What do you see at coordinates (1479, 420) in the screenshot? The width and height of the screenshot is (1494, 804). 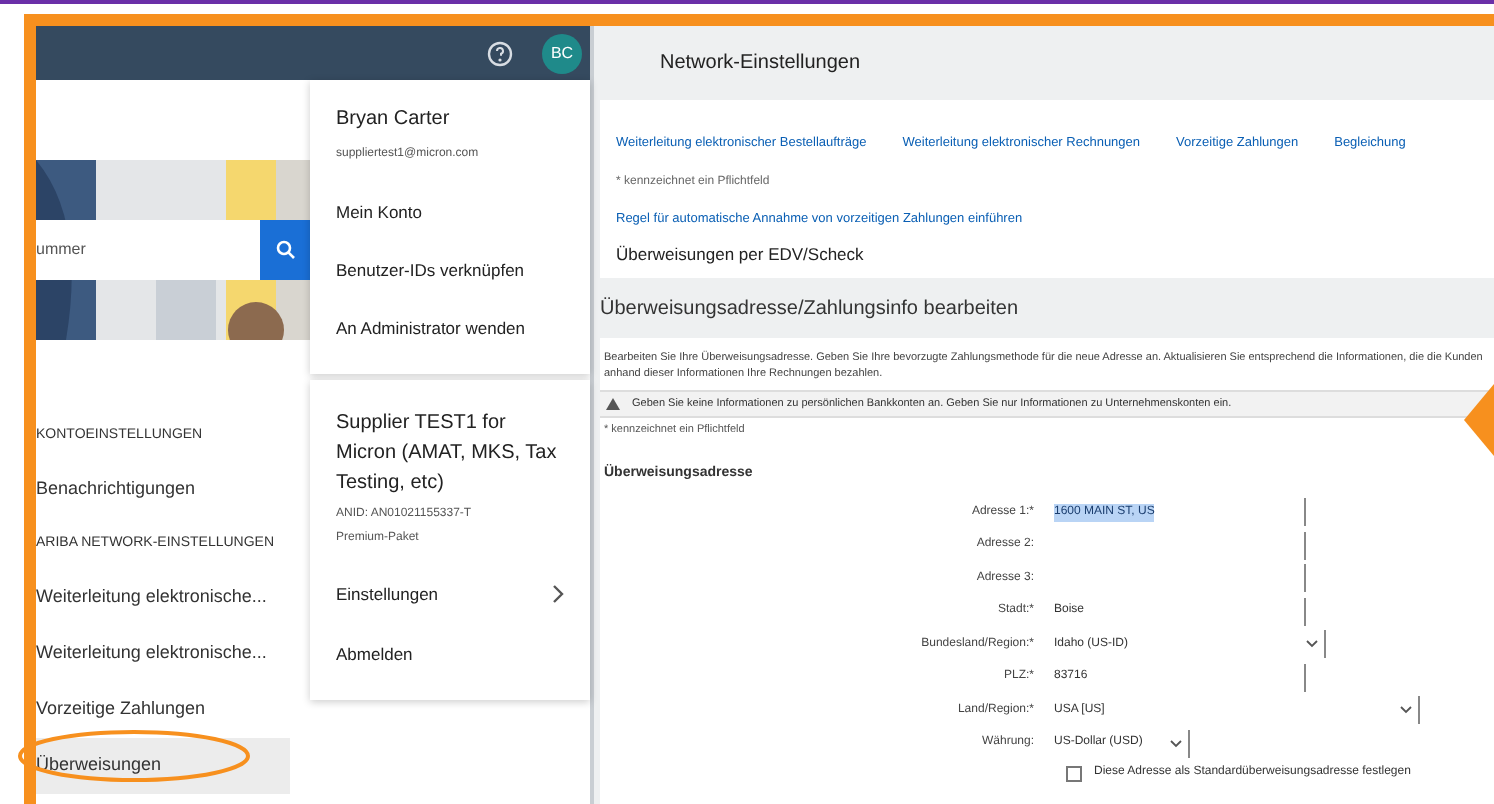 I see `pointer-arrow` at bounding box center [1479, 420].